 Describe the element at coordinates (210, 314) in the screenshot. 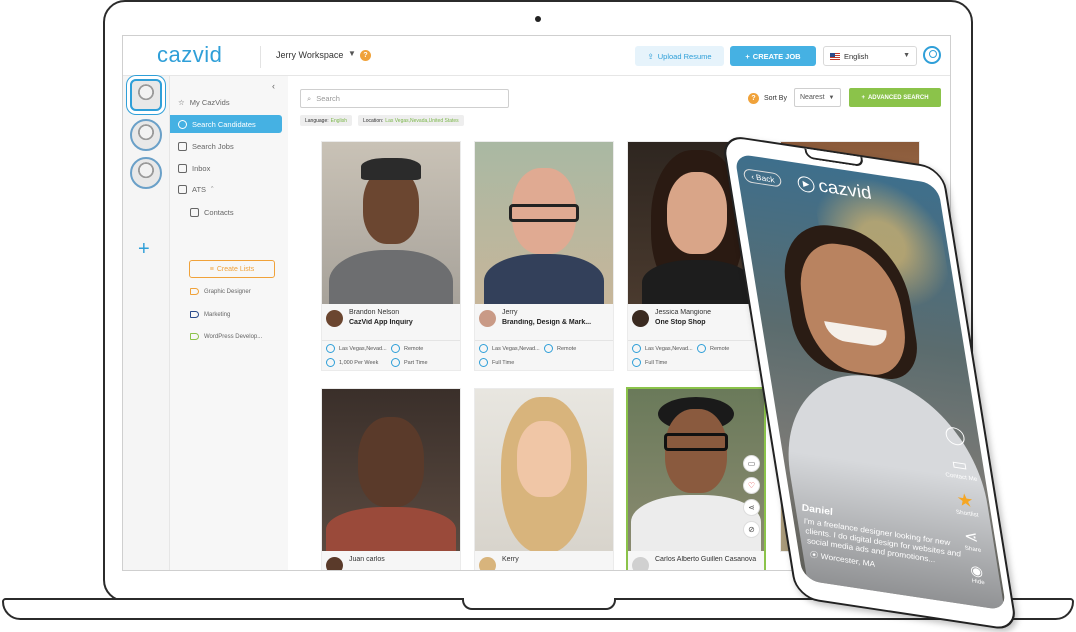

I see `list-tag-marketing: Marketing` at that location.